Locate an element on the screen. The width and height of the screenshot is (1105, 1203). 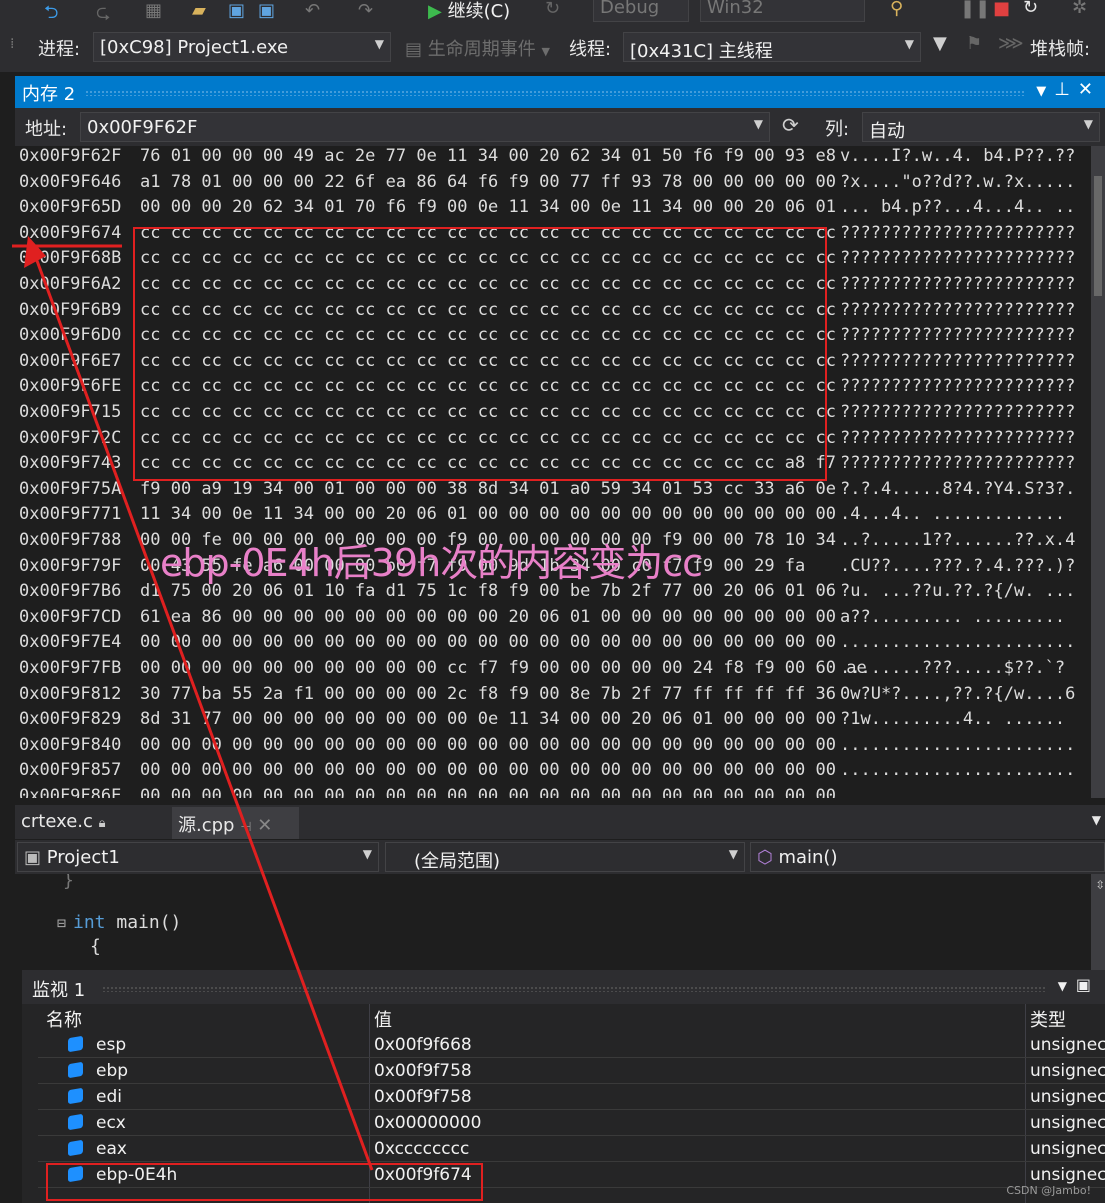
tab-source-cpp: 源.cpp ⊣ ✕ is located at coordinates (235, 823).